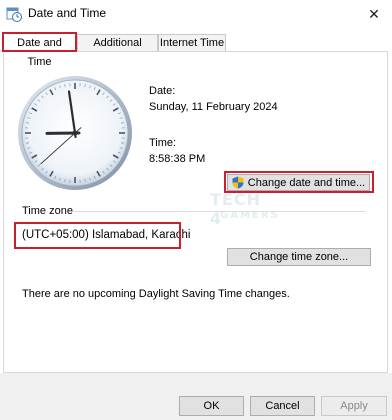 Image resolution: width=392 pixels, height=420 pixels. Describe the element at coordinates (177, 159) in the screenshot. I see `time-value: 8:58:38 PM` at that location.